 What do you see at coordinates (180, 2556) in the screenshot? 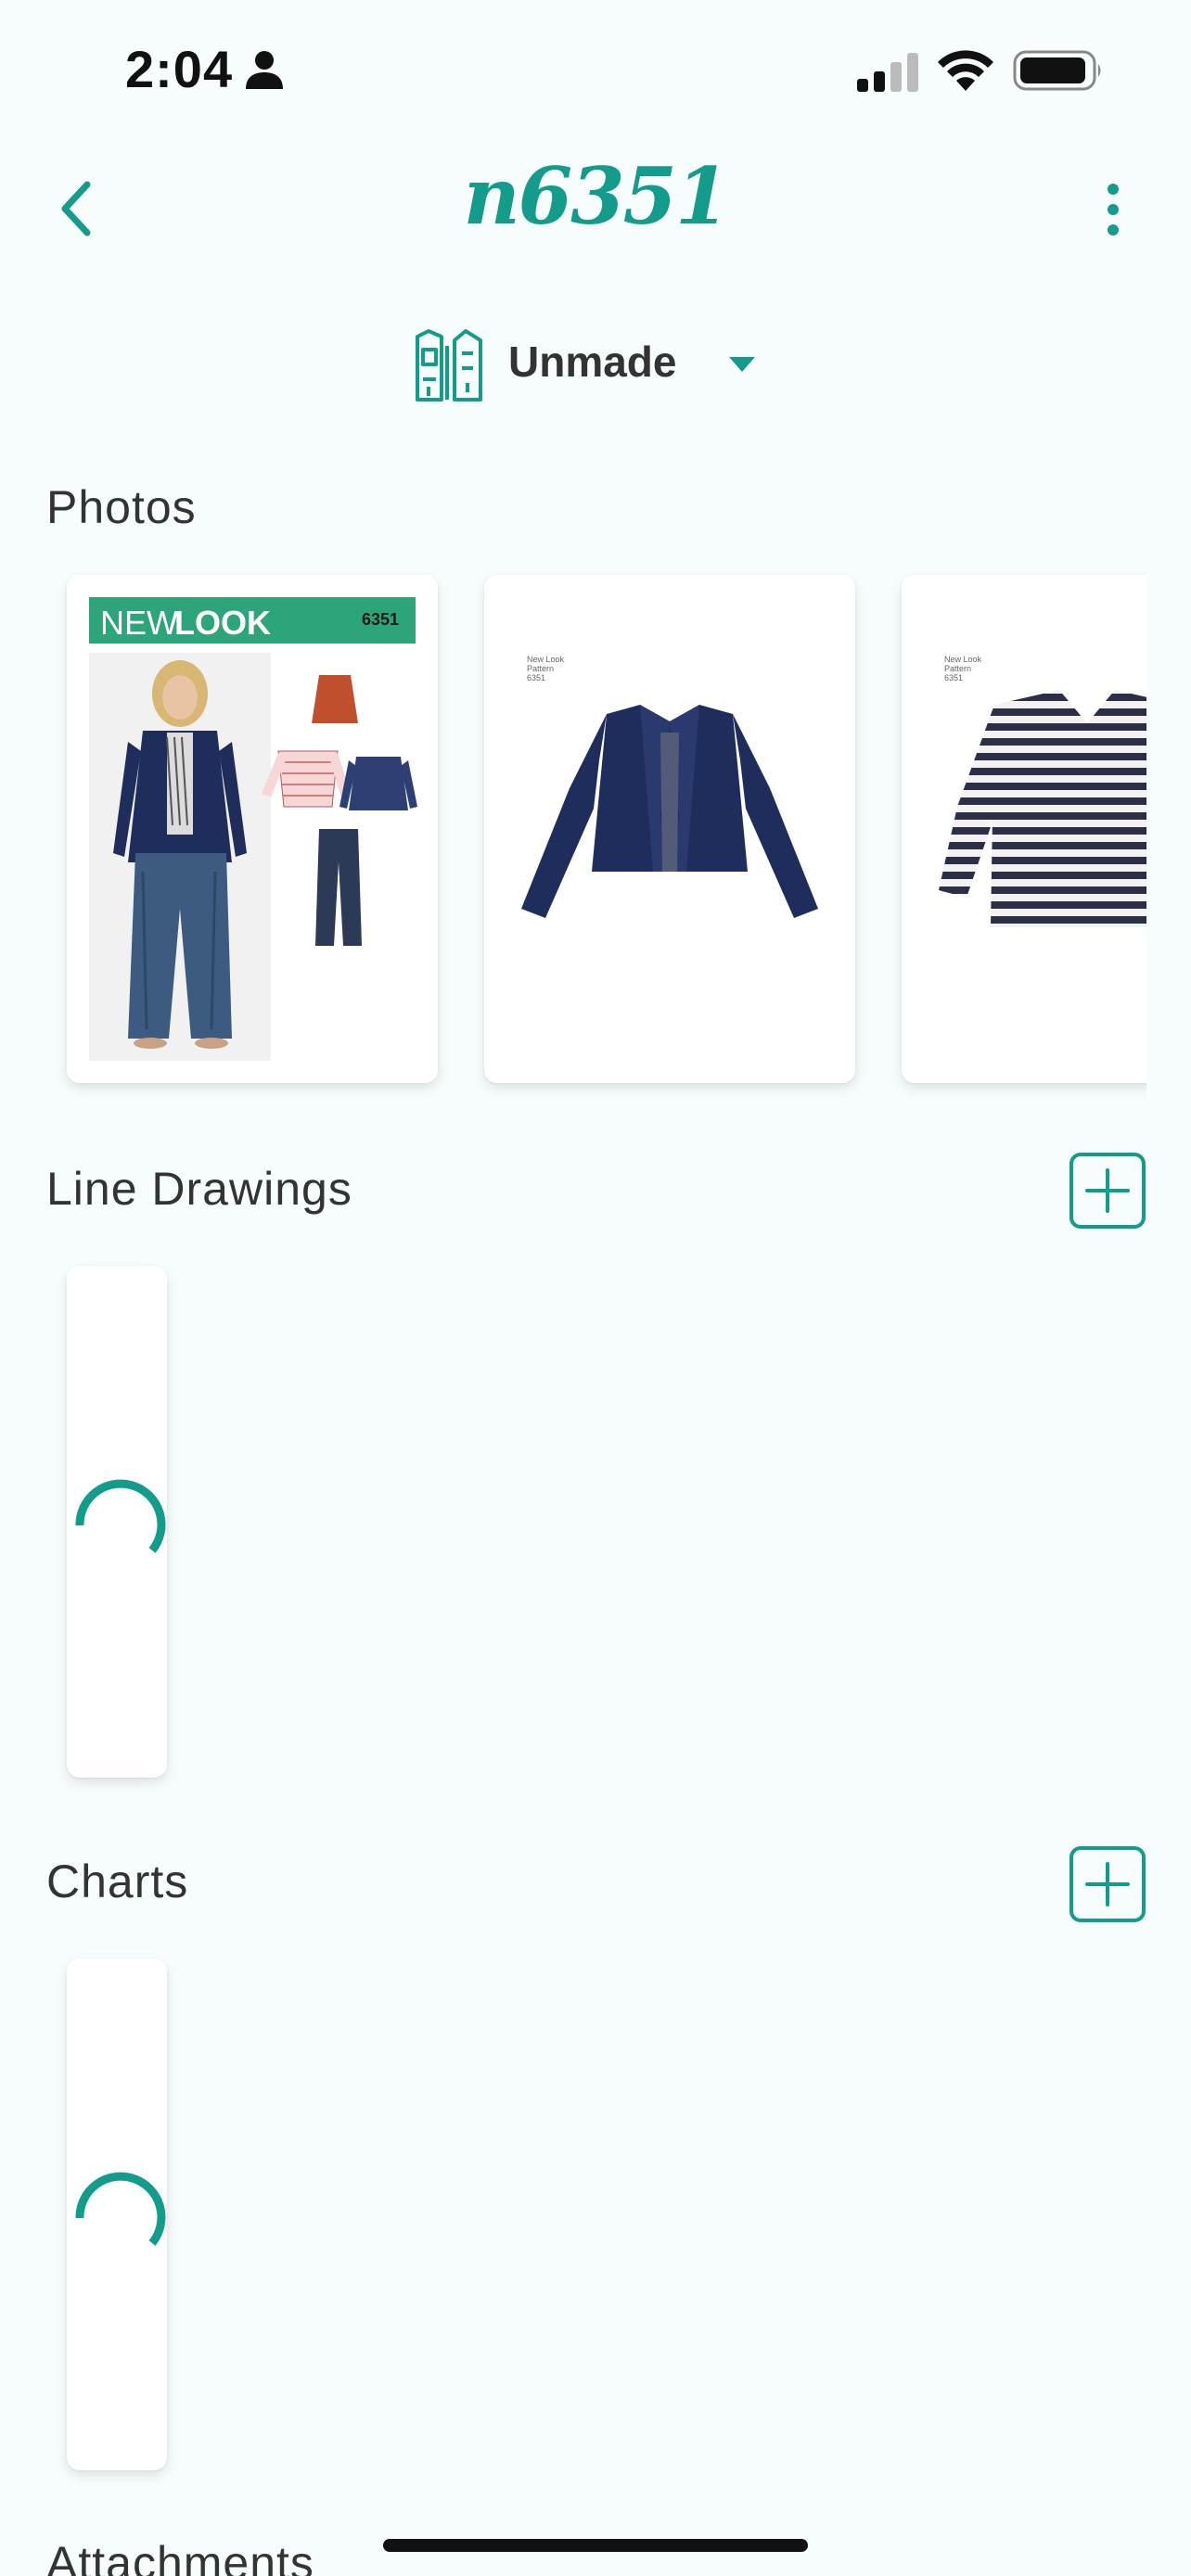
I see `attachments-section-title: Attachments` at bounding box center [180, 2556].